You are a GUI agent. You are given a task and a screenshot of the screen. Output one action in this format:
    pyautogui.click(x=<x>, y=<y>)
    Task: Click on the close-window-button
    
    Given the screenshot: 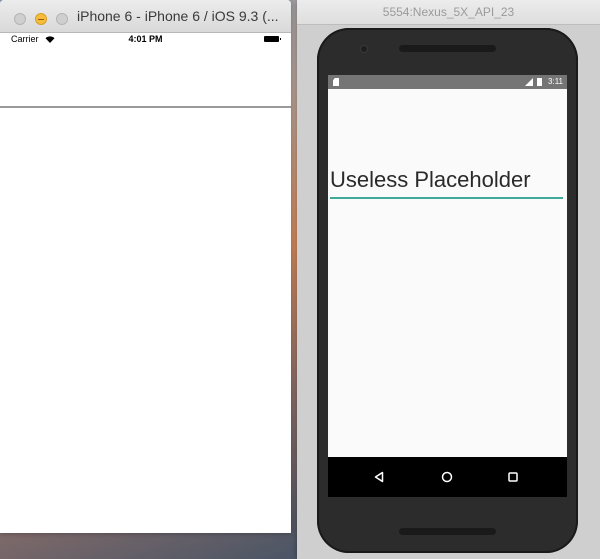 What is the action you would take?
    pyautogui.click(x=20, y=19)
    